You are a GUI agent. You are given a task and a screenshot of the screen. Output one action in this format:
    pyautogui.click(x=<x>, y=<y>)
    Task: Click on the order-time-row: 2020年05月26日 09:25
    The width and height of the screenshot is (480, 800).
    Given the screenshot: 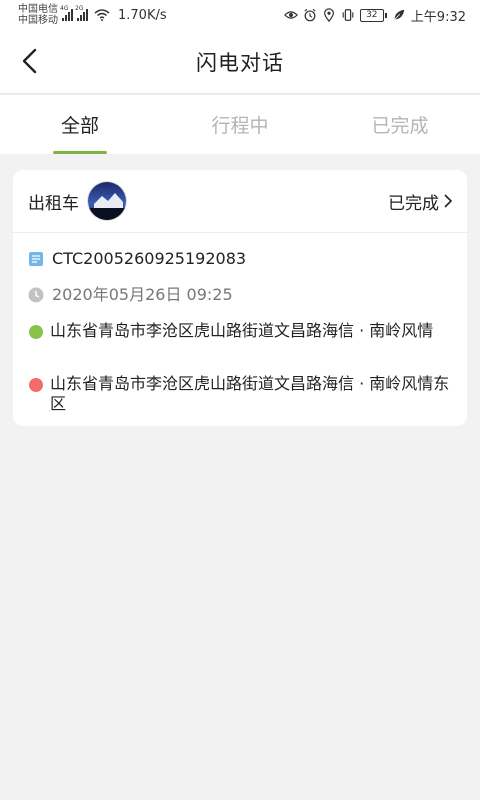 What is the action you would take?
    pyautogui.click(x=130, y=295)
    